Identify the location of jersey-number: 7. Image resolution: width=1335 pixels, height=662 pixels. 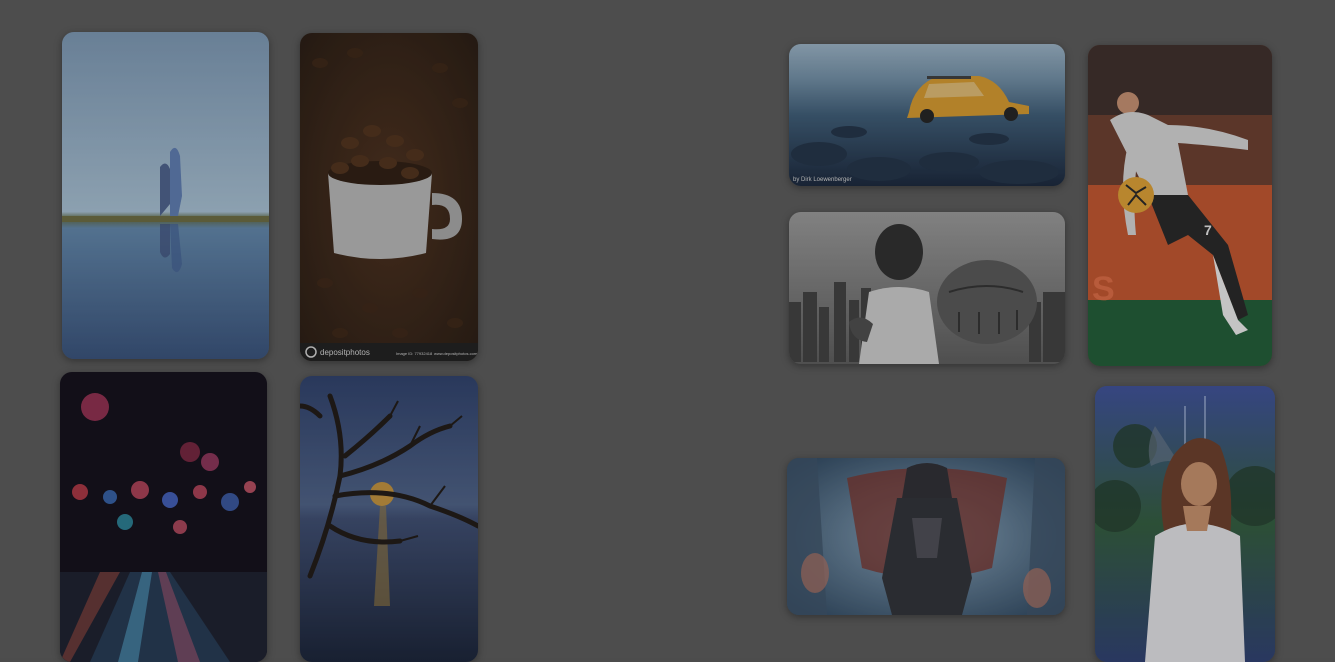
(1208, 230).